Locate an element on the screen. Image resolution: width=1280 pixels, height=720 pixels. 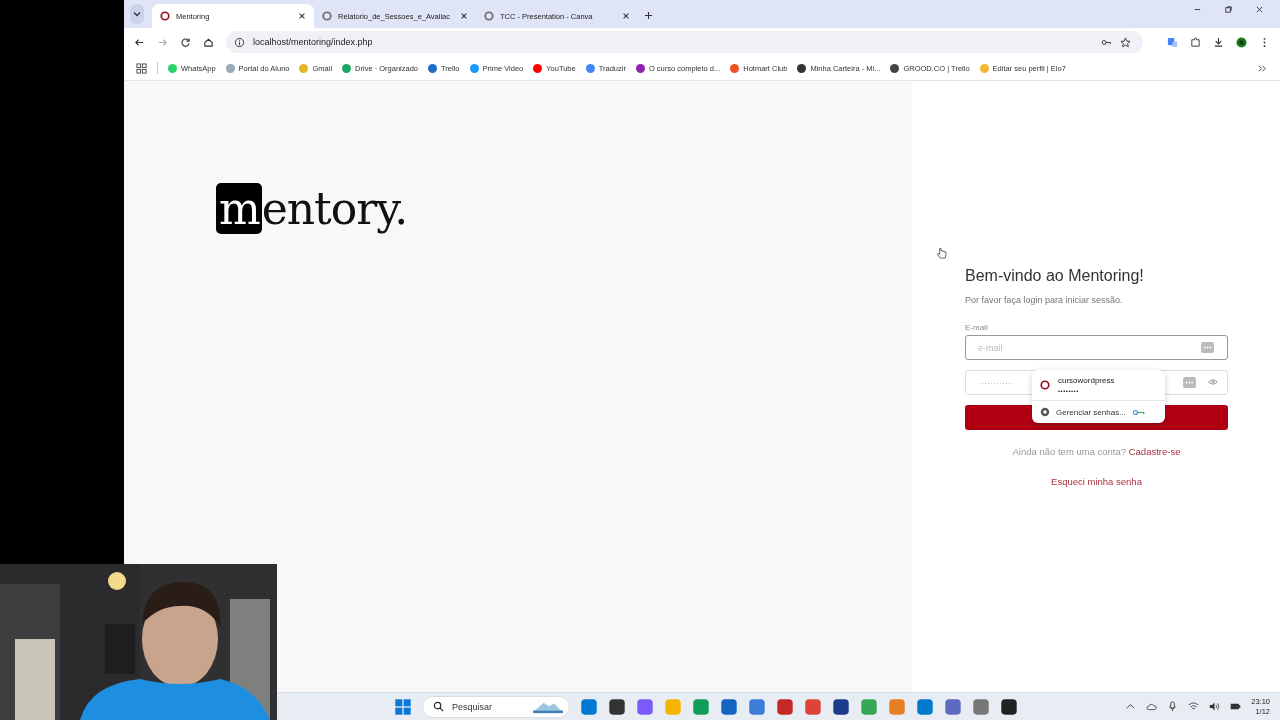
saved-username: cursowordpress is located at coordinates (1086, 380).